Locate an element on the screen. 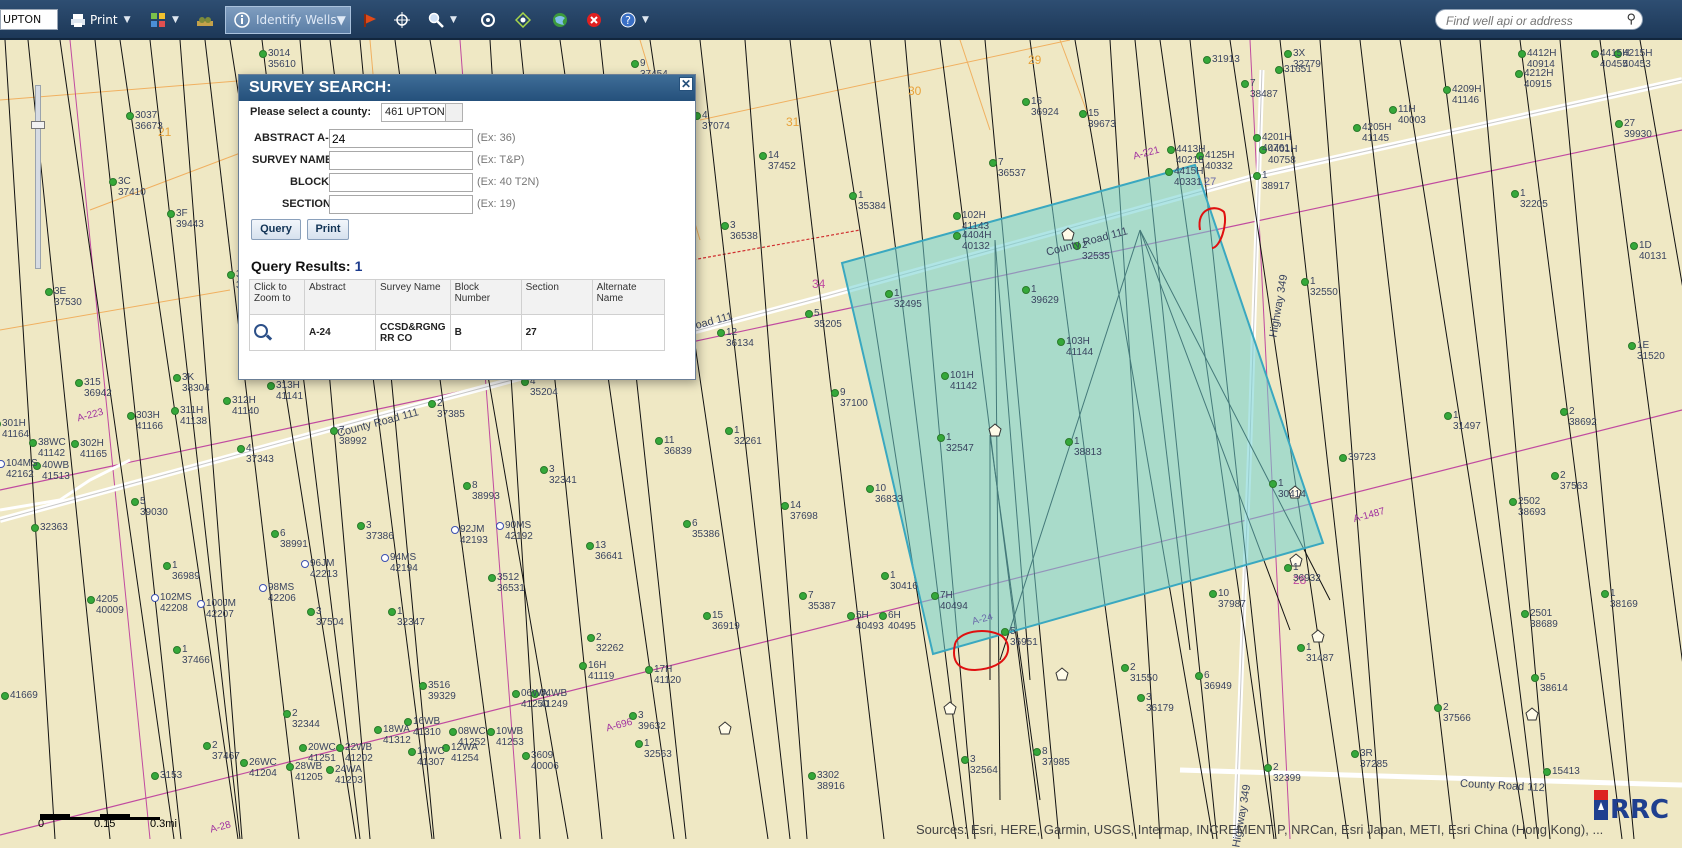 This screenshot has height=848, width=1682. zoom-slider is located at coordinates (38, 177).